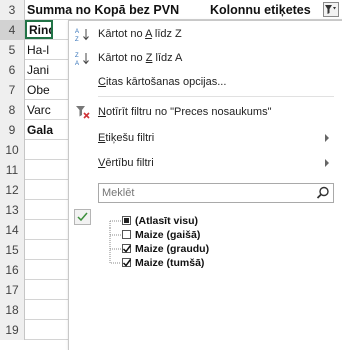 The image size is (342, 350). What do you see at coordinates (260, 10) in the screenshot?
I see `columns-header: Kolonnu etiķetes` at bounding box center [260, 10].